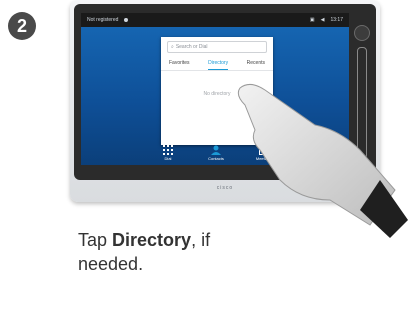  Describe the element at coordinates (111, 264) in the screenshot. I see `caption-line2: needed.` at that location.